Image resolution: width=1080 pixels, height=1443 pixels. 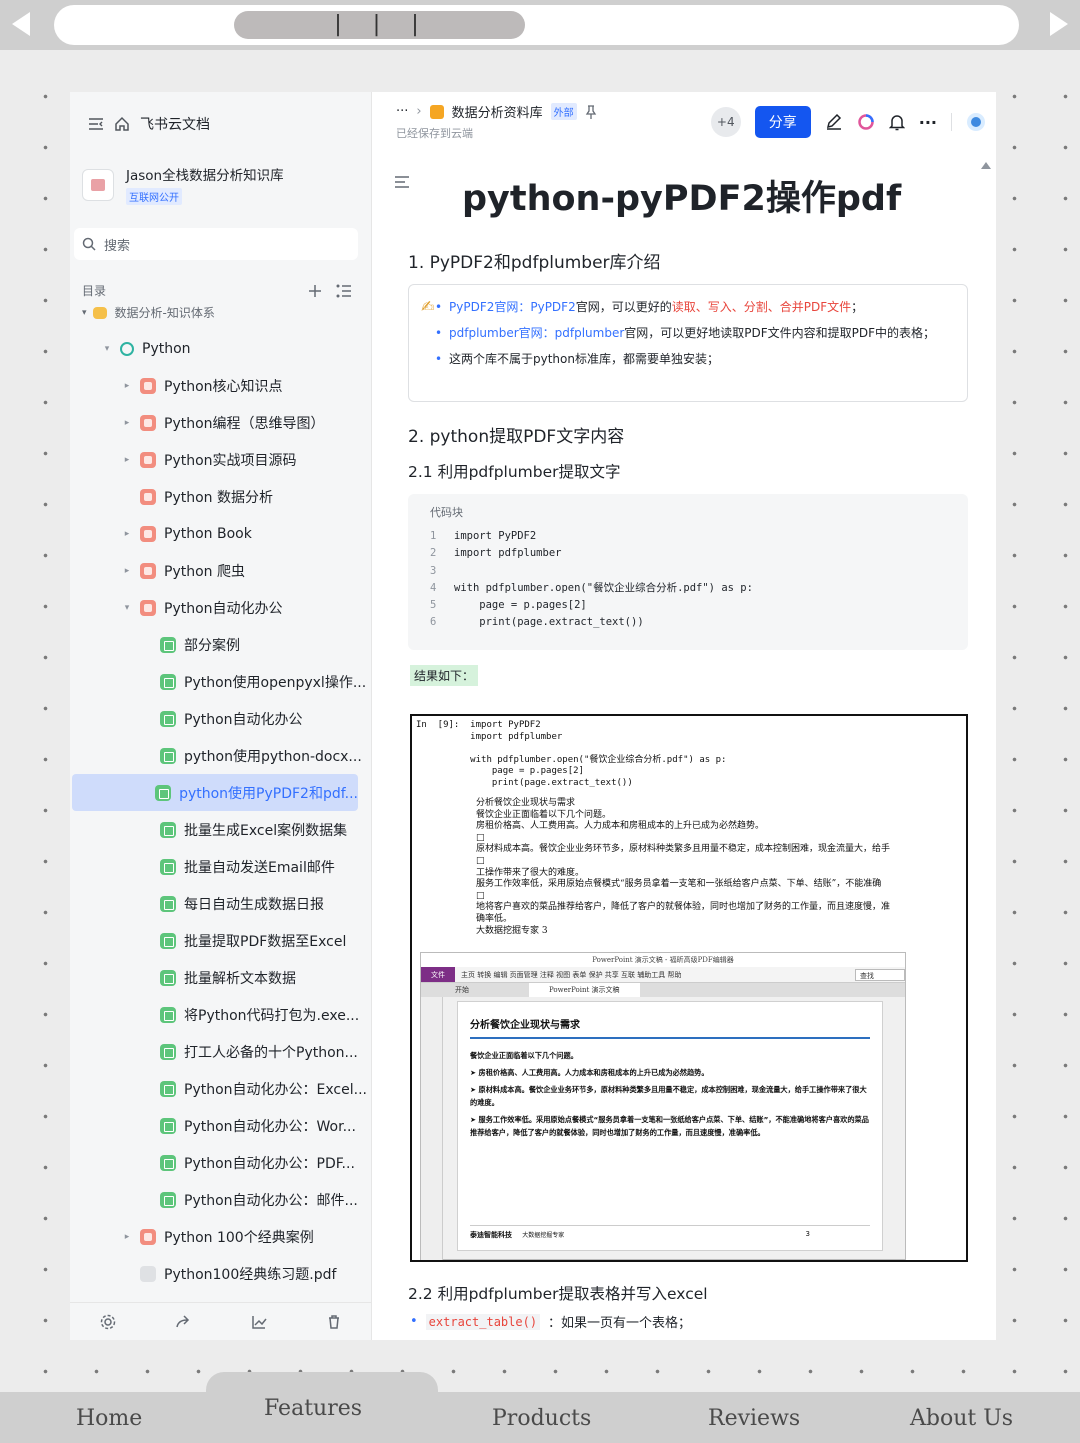 What do you see at coordinates (754, 1418) in the screenshot?
I see `nav-reviews: Reviews` at bounding box center [754, 1418].